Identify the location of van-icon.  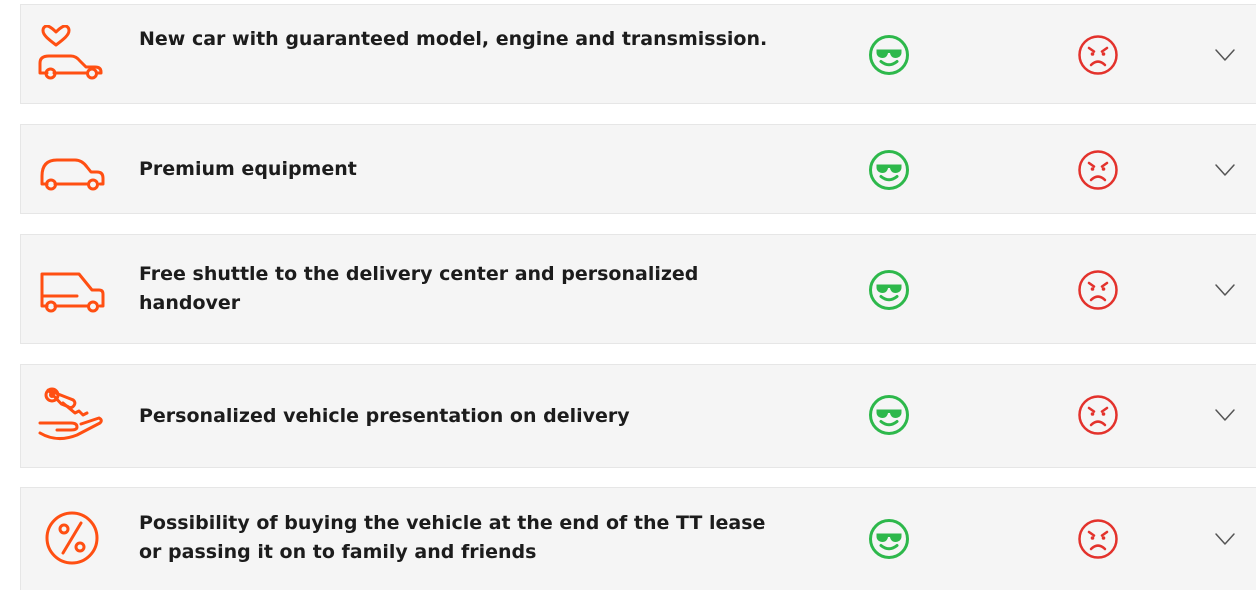
(72, 290).